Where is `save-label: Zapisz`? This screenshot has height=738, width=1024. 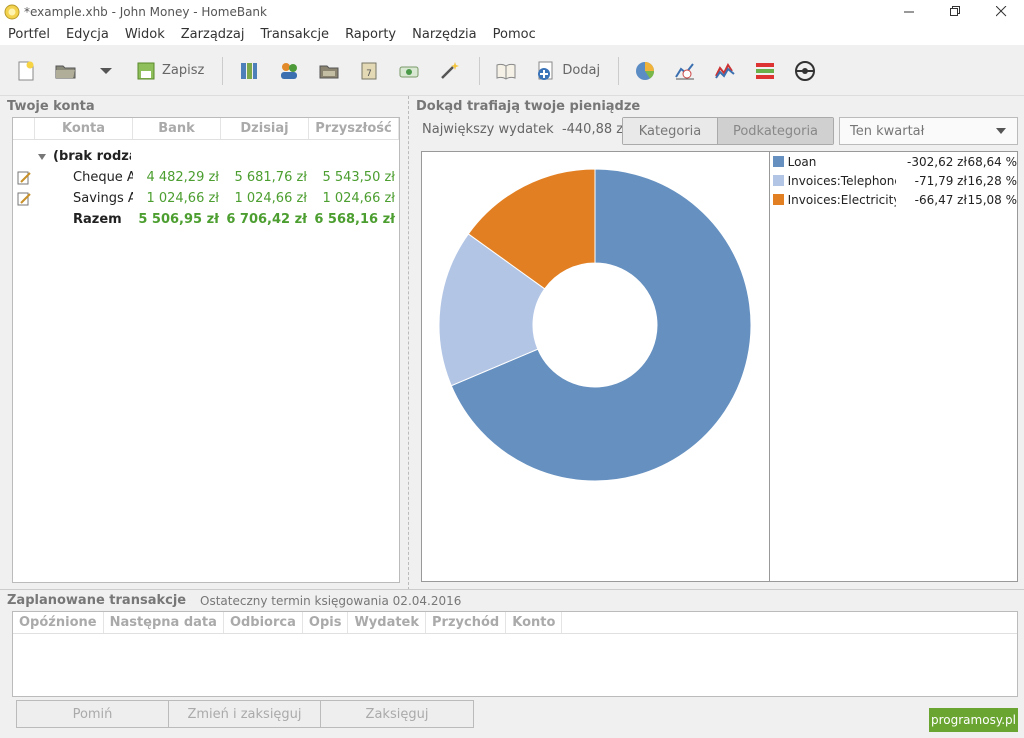
save-label: Zapisz is located at coordinates (183, 70).